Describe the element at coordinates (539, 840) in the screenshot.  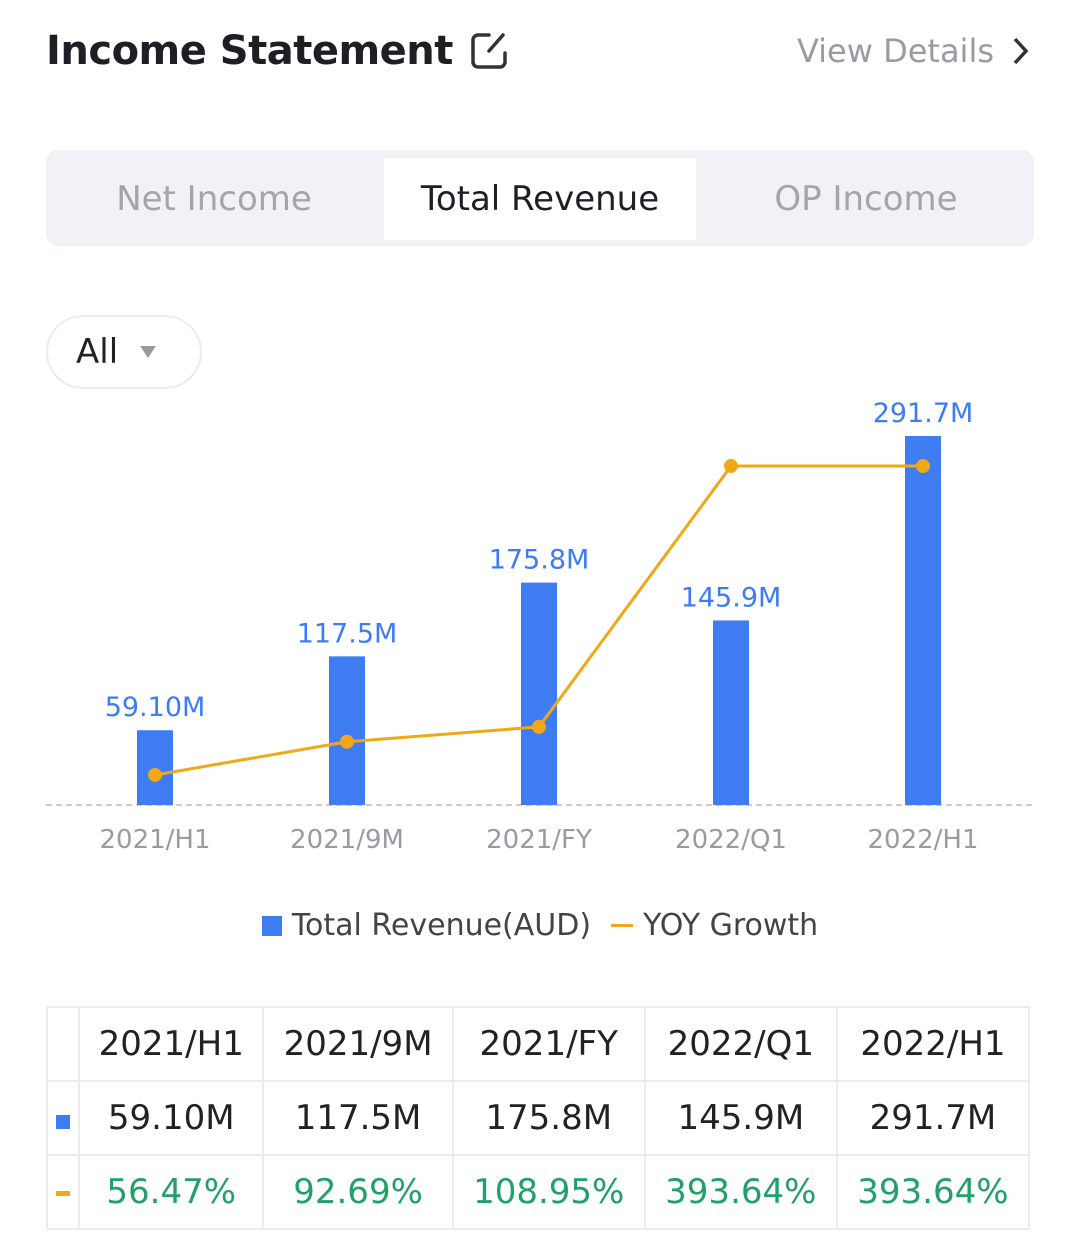
I see `x-tick-label: 2021/FY` at that location.